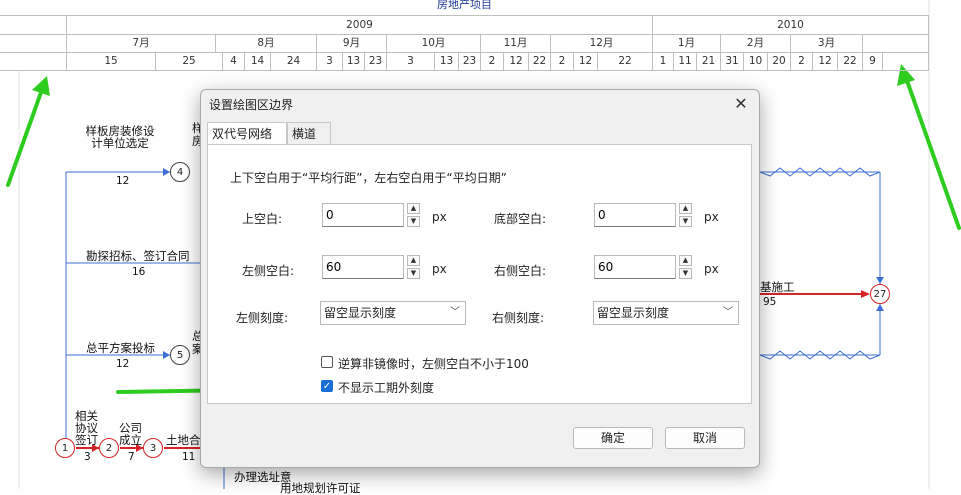 This screenshot has height=495, width=961. Describe the element at coordinates (770, 302) in the screenshot. I see `activity-duration: 95` at that location.